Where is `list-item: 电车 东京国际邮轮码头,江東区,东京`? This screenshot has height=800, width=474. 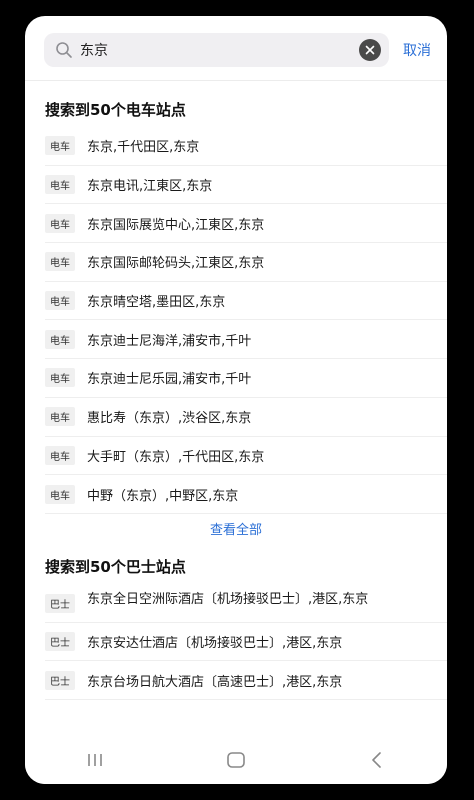
list-item: 电车 东京国际邮轮码头,江東区,东京 is located at coordinates (246, 262).